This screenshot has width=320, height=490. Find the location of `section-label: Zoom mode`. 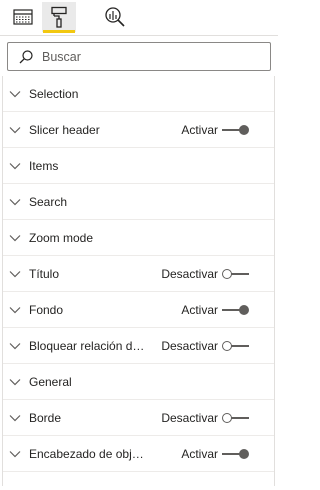

section-label: Zoom mode is located at coordinates (61, 238).